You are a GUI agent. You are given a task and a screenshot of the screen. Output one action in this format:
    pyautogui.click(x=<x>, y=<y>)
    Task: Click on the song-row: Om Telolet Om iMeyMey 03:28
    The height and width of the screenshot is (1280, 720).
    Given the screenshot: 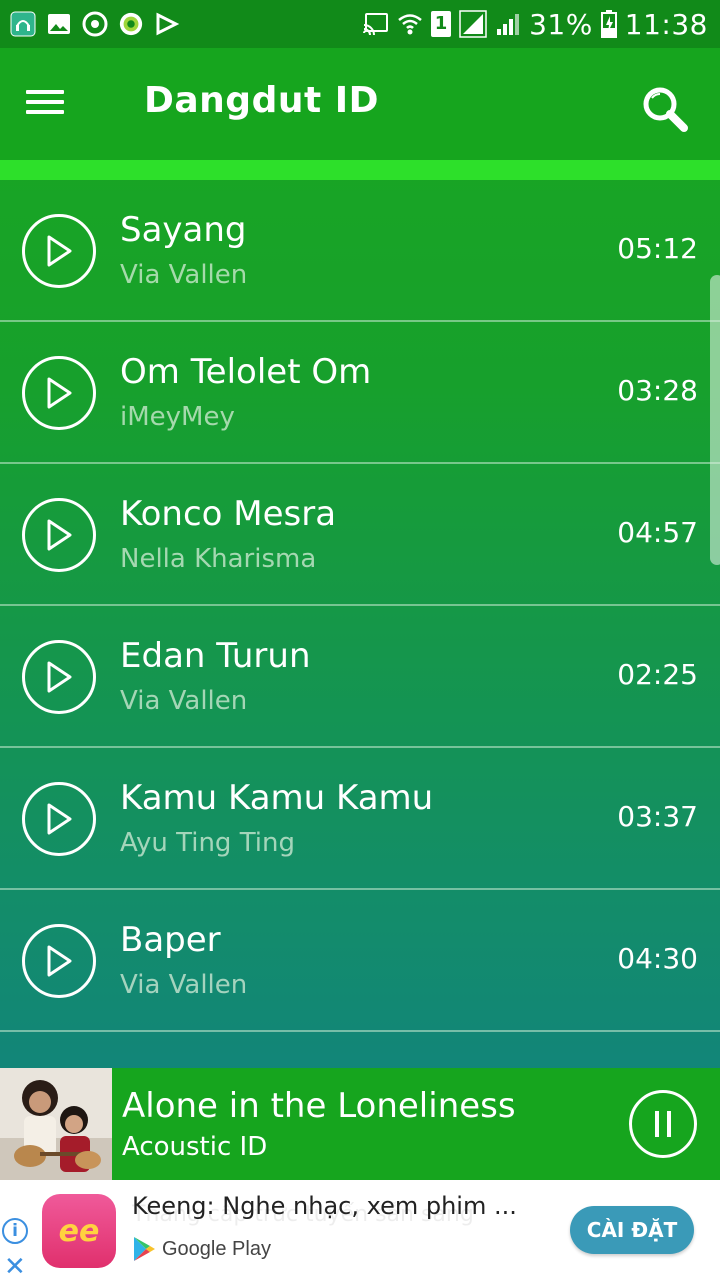 What is the action you would take?
    pyautogui.click(x=360, y=393)
    